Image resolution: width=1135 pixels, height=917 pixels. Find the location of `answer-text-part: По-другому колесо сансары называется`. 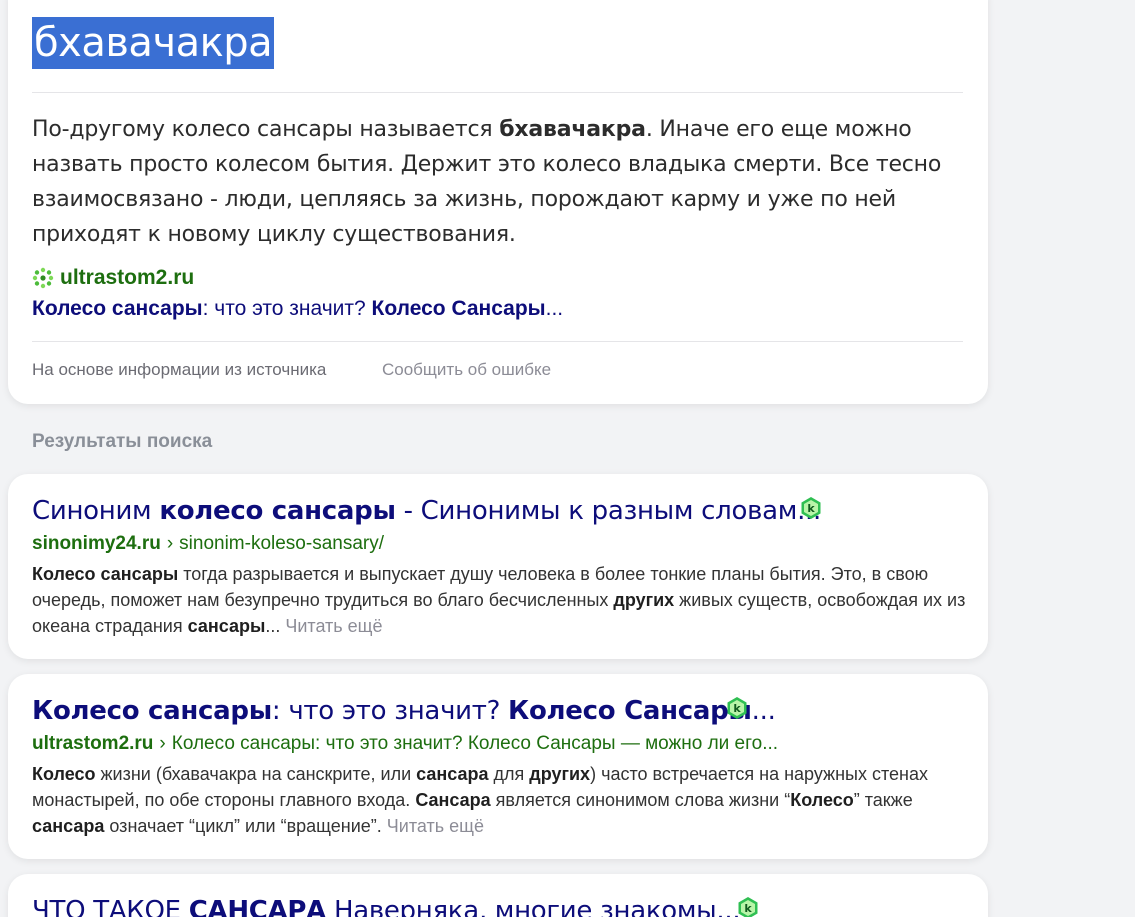

answer-text-part: По-другому колесо сансары называется is located at coordinates (266, 129).